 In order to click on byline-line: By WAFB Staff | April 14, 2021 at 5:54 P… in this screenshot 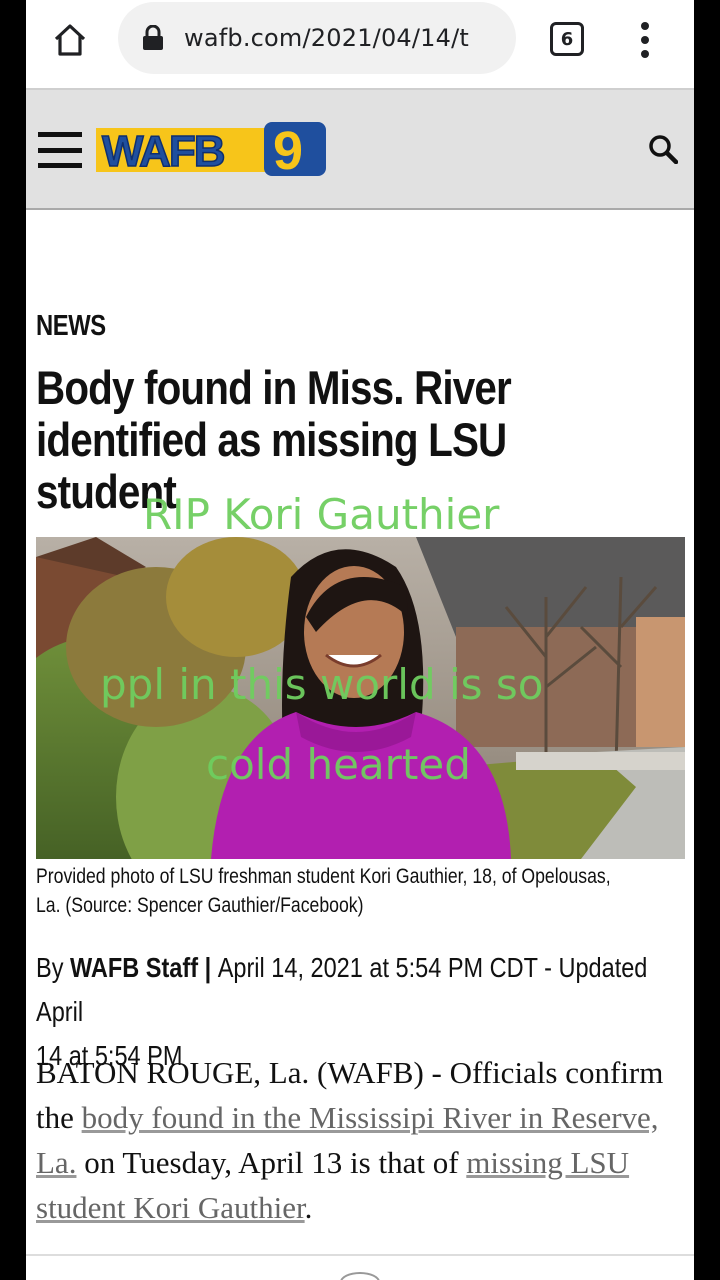, I will do `click(355, 990)`.